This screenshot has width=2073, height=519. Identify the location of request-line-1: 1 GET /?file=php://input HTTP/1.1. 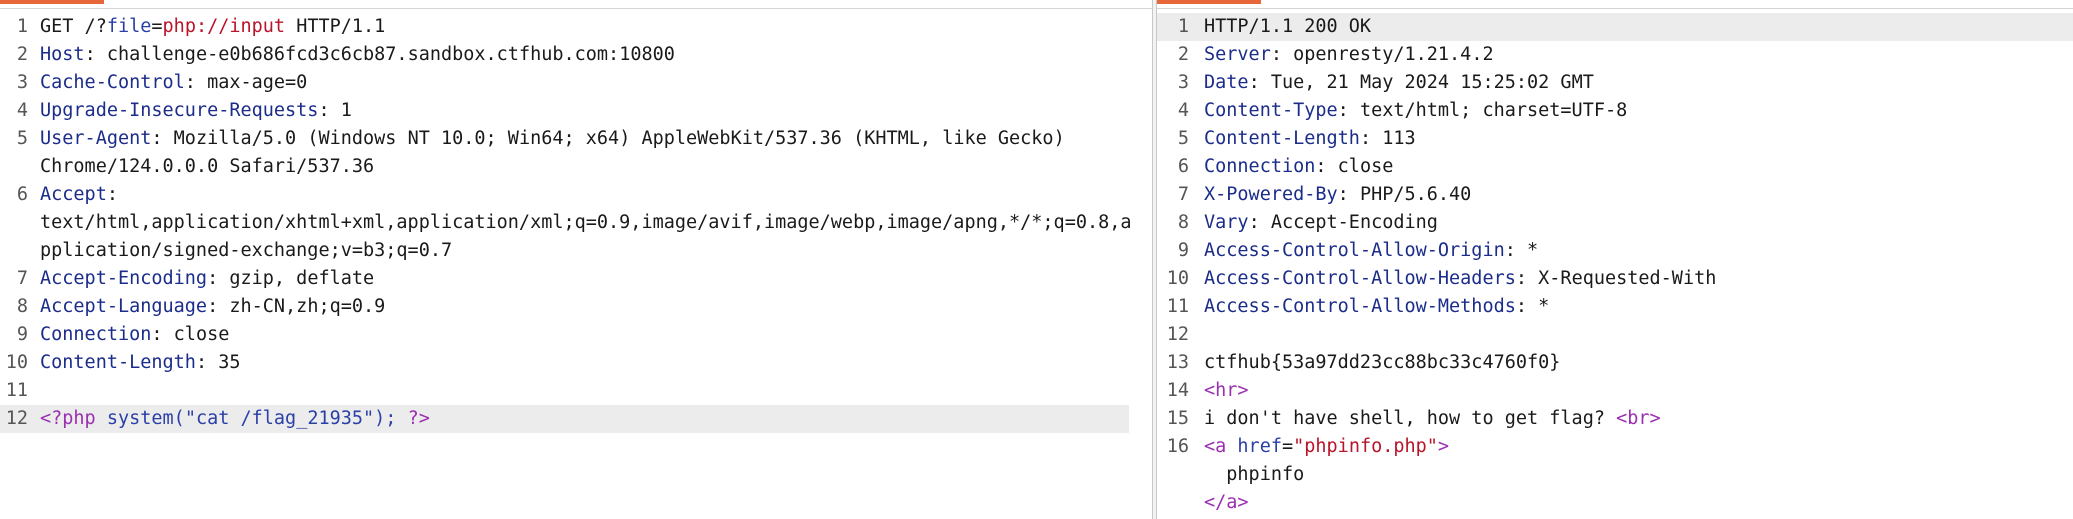
(576, 27).